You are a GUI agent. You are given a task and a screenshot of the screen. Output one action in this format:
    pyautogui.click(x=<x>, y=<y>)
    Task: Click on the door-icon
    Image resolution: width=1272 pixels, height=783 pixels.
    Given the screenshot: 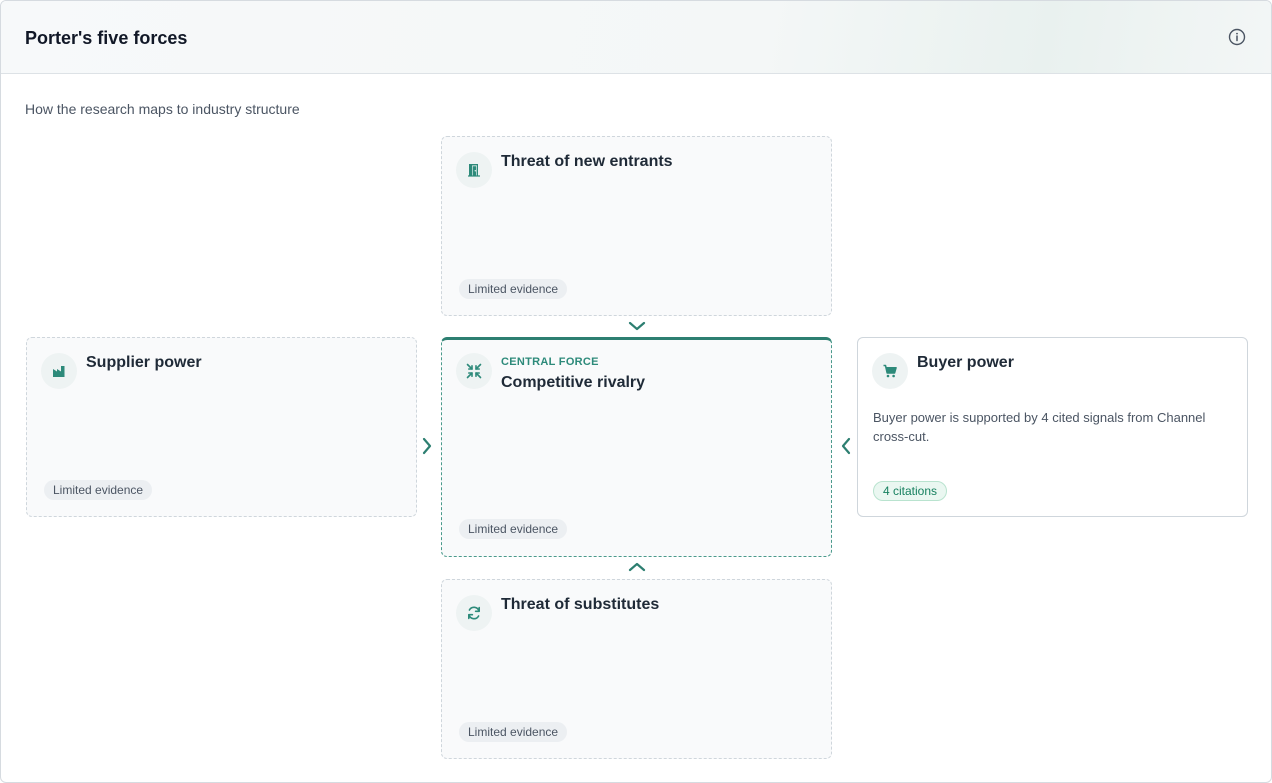 What is the action you would take?
    pyautogui.click(x=474, y=170)
    